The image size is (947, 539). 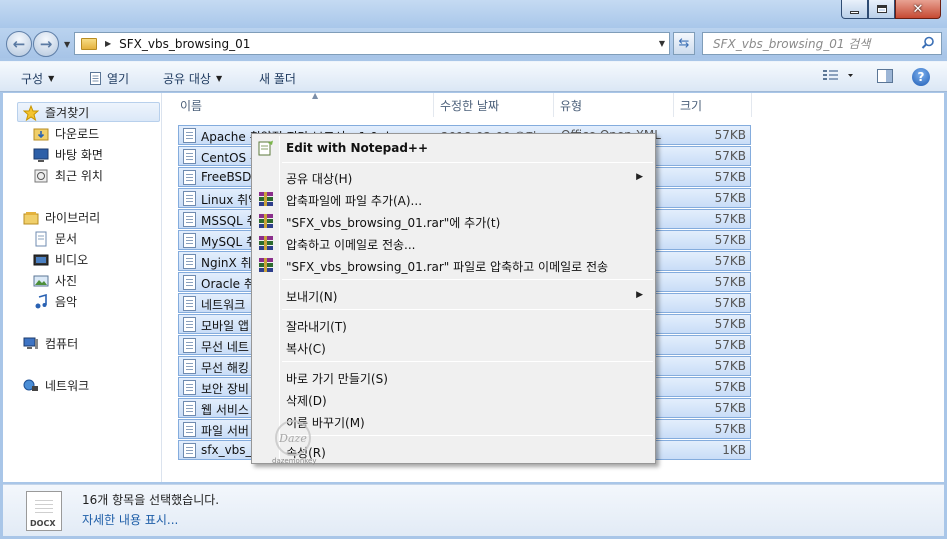 I want to click on search-icon, so click(x=928, y=43).